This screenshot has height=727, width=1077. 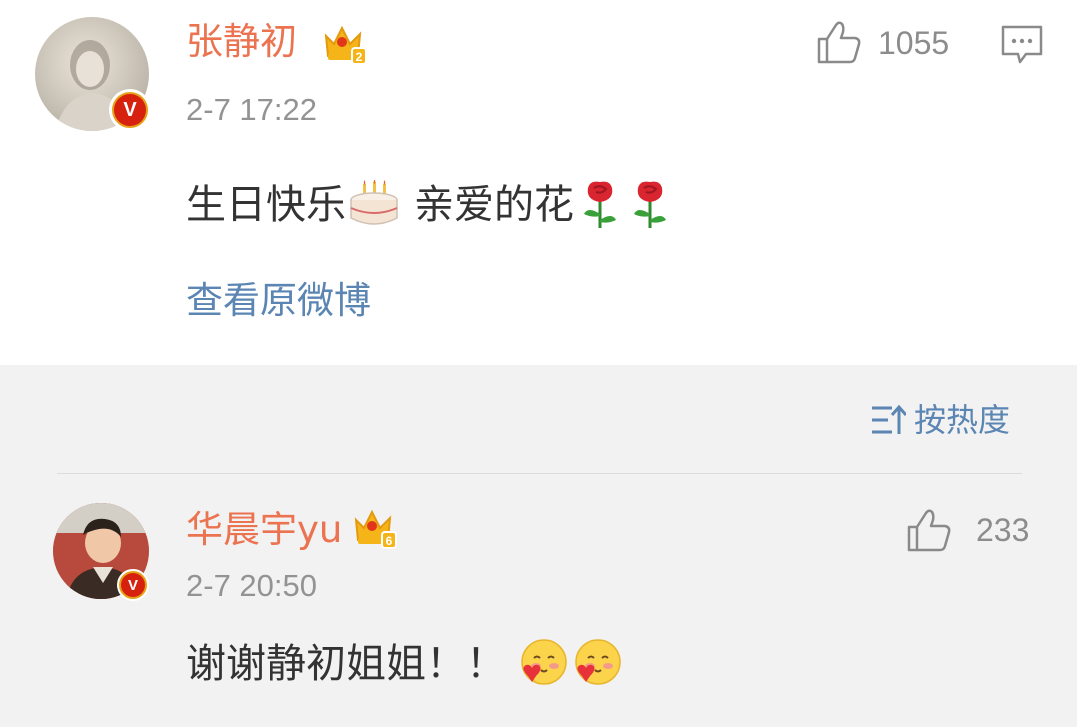 What do you see at coordinates (539, 473) in the screenshot?
I see `divider` at bounding box center [539, 473].